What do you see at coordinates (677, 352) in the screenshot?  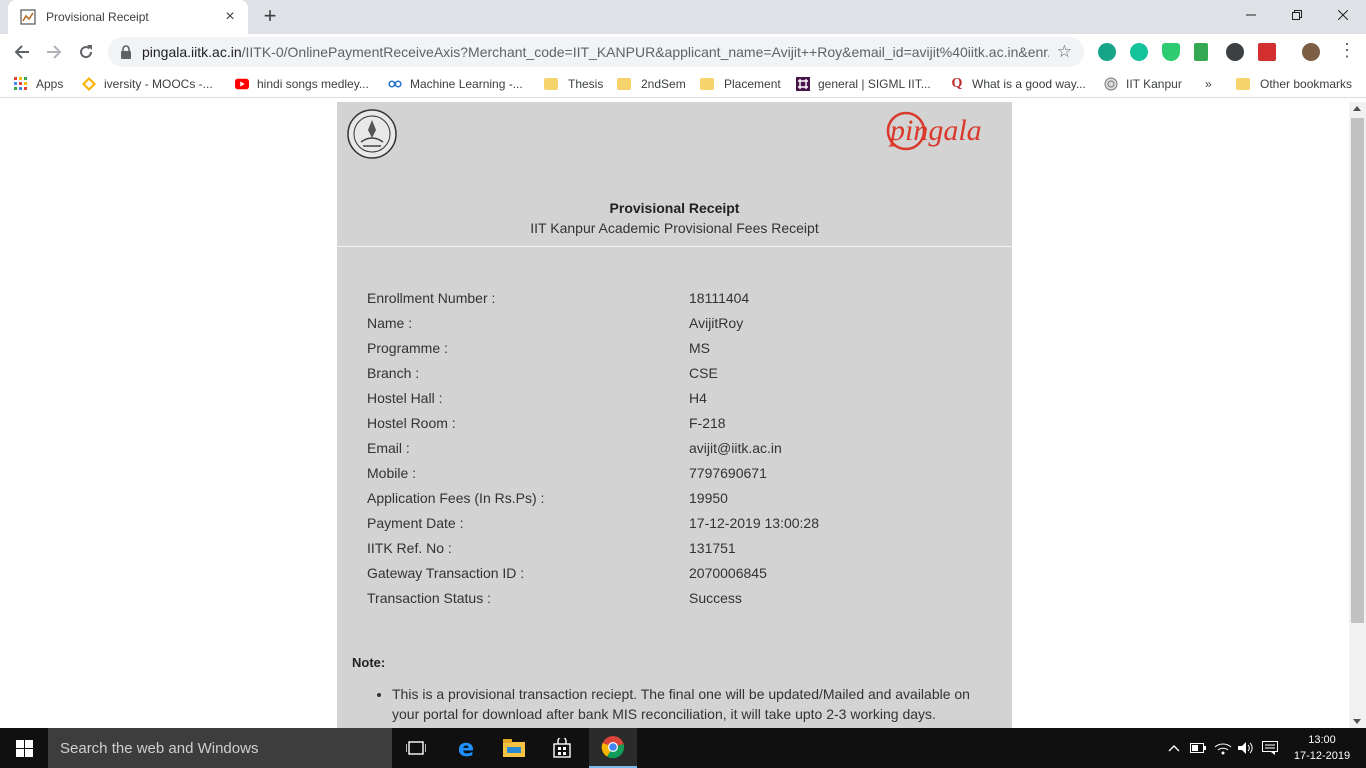 I see `receipt-row-programme: Programme : MS` at bounding box center [677, 352].